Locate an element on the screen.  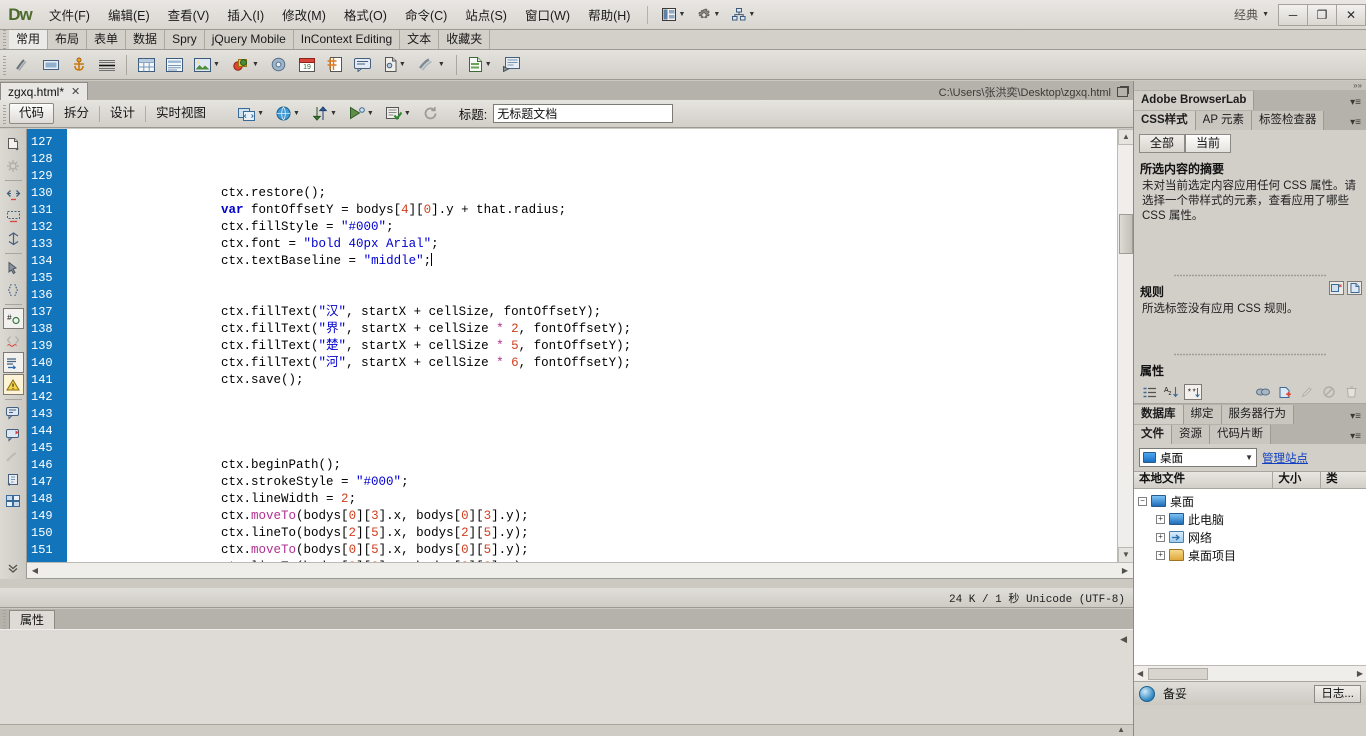
refresh-icon is located at coordinates (431, 114).